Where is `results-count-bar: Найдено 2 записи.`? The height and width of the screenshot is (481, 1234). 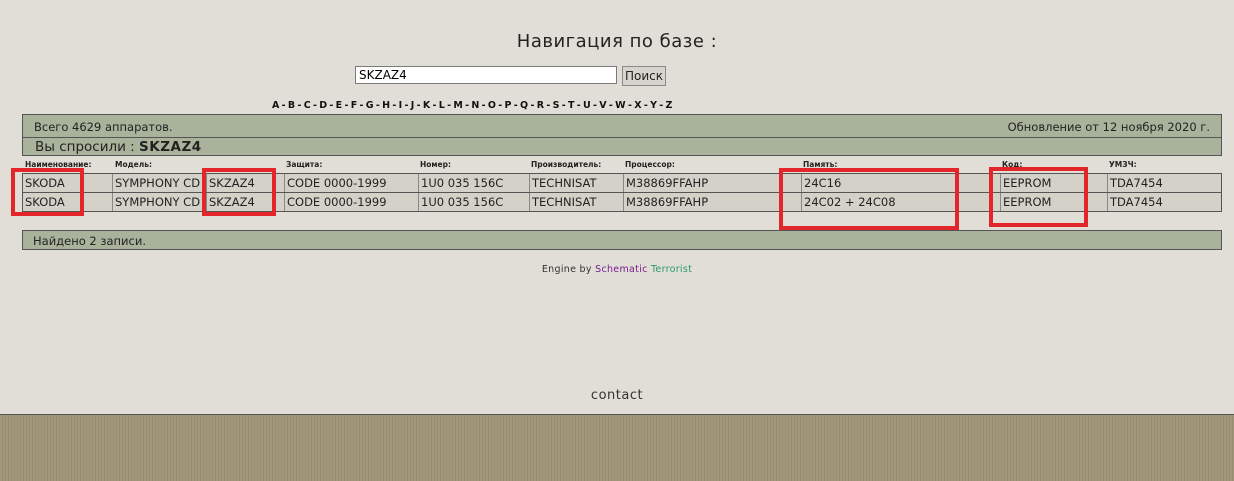 results-count-bar: Найдено 2 записи. is located at coordinates (622, 240).